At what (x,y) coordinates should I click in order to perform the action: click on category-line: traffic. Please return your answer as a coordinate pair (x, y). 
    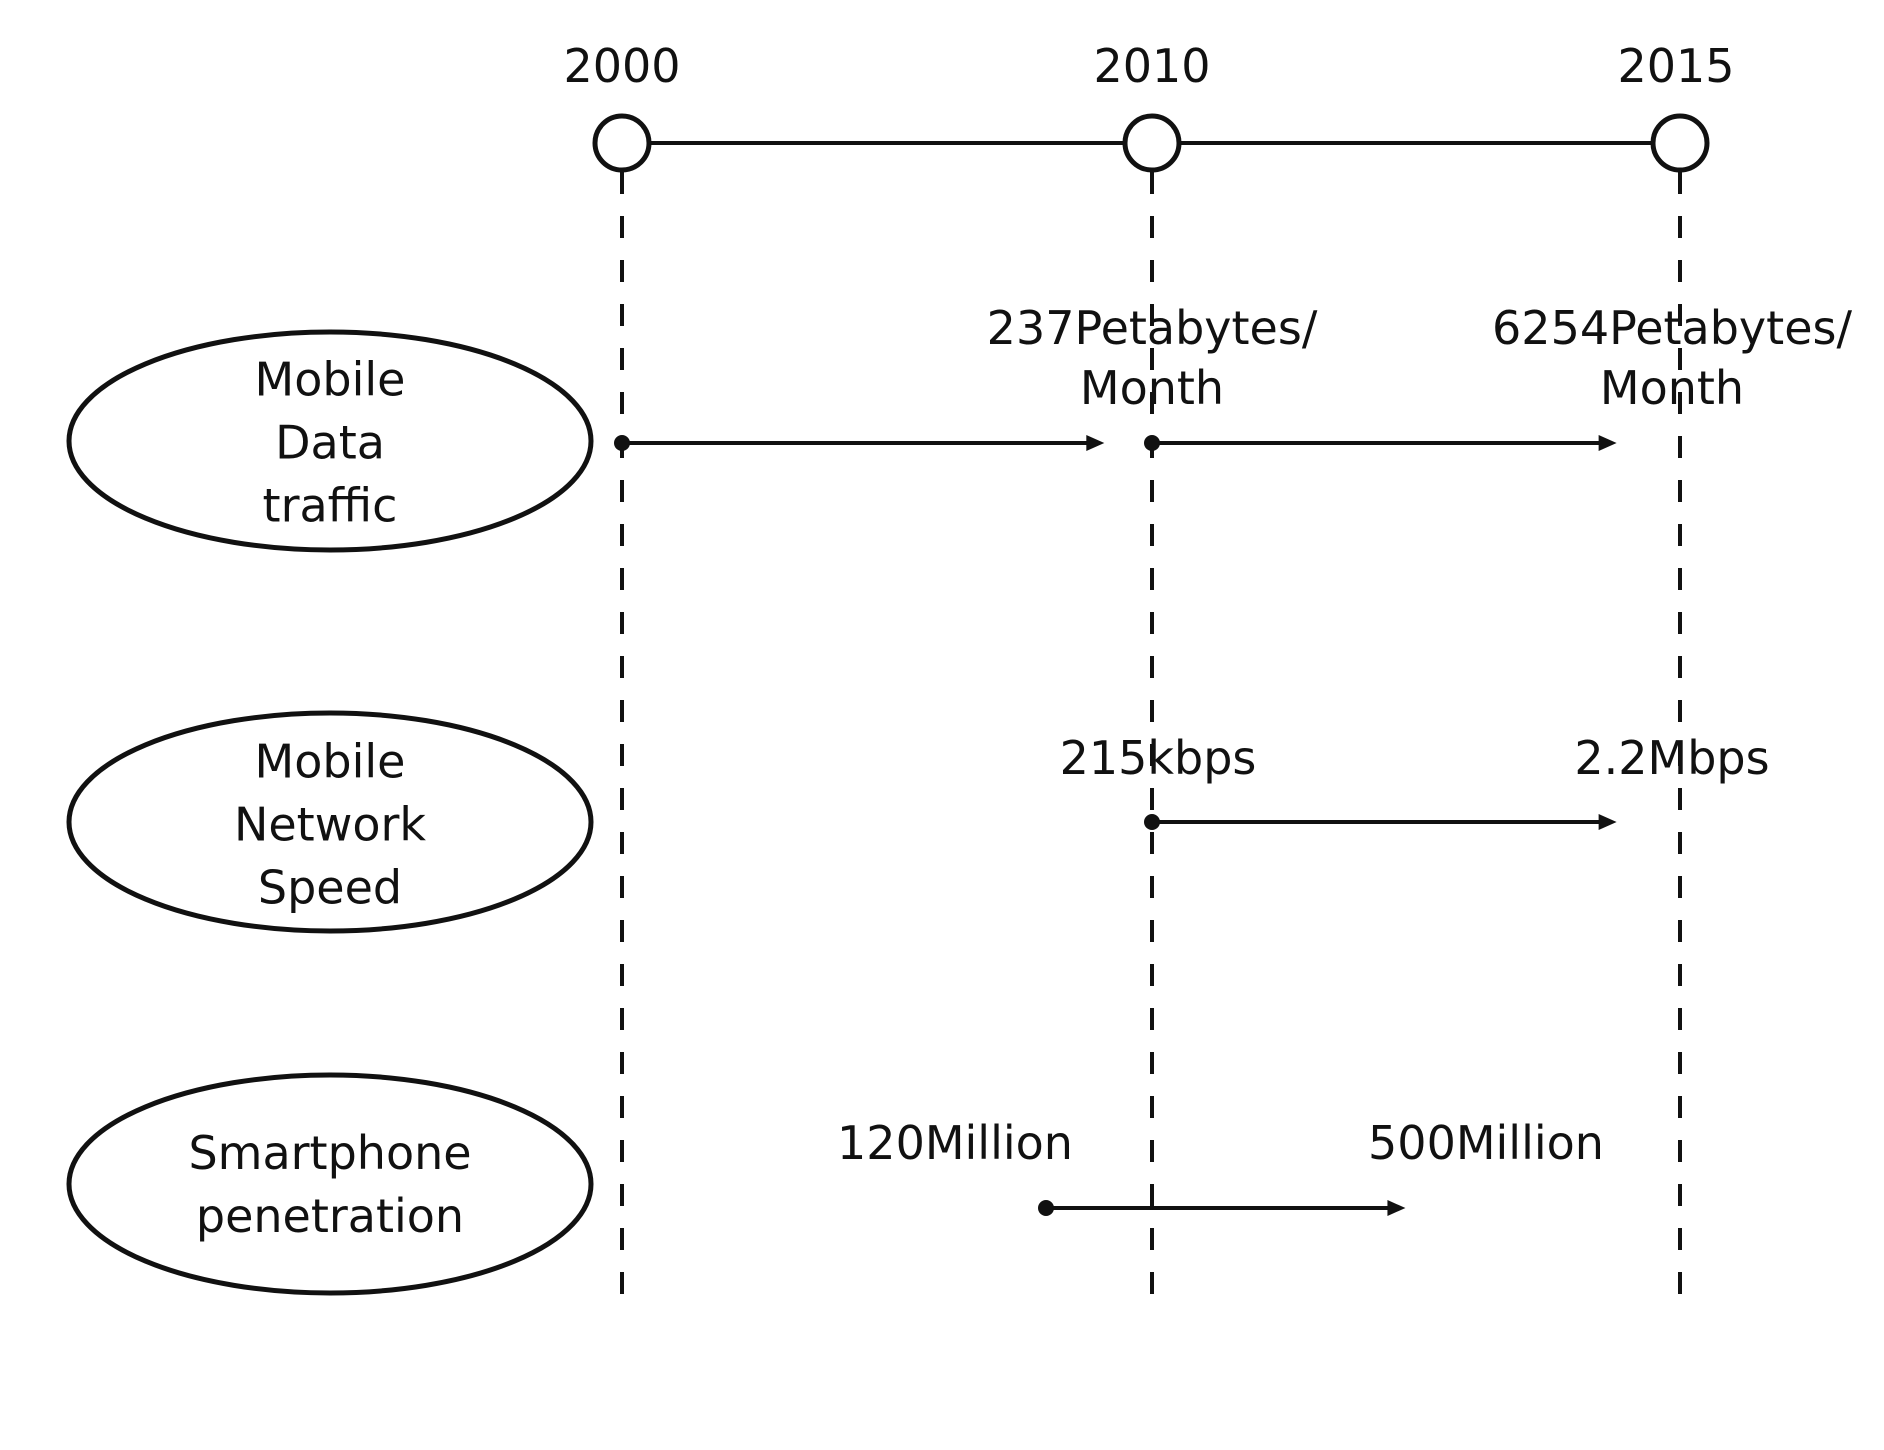
    Looking at the image, I should click on (330, 505).